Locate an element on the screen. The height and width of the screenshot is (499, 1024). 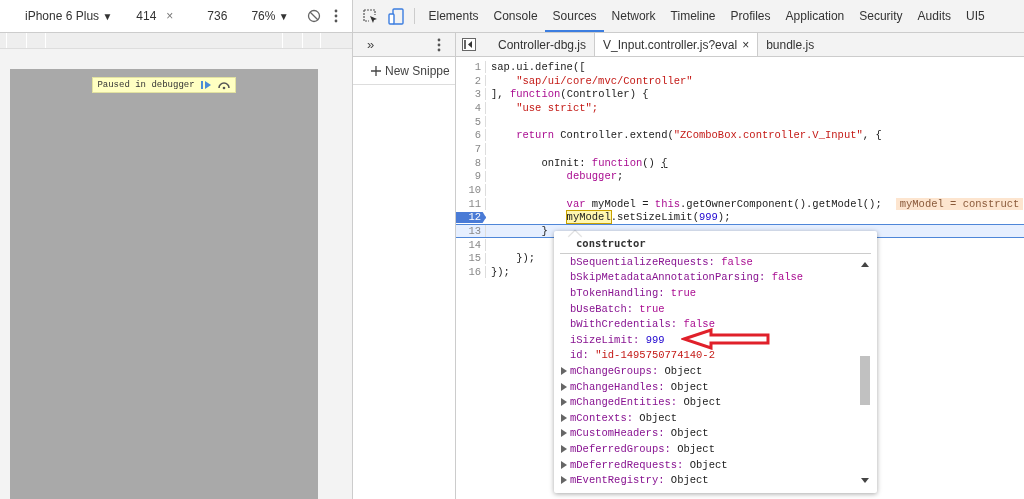
property-entry: mChangedEntities: Object is located at coordinates (646, 402).